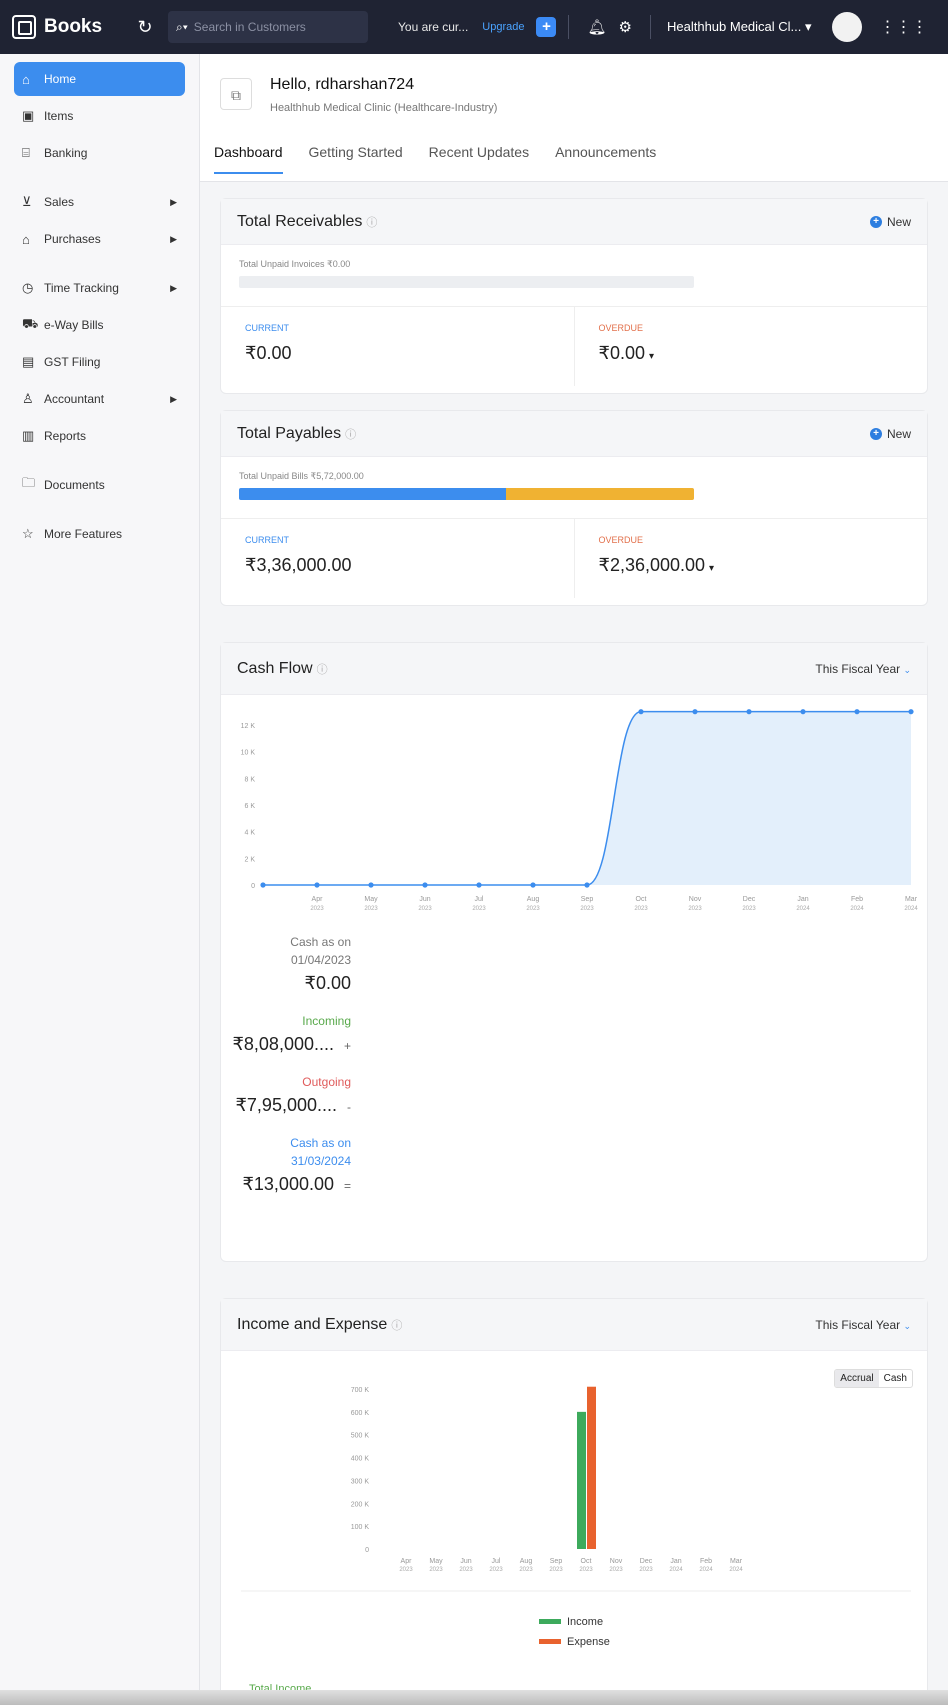 The height and width of the screenshot is (1705, 948). I want to click on y-tick-label: 700 K, so click(360, 1390).